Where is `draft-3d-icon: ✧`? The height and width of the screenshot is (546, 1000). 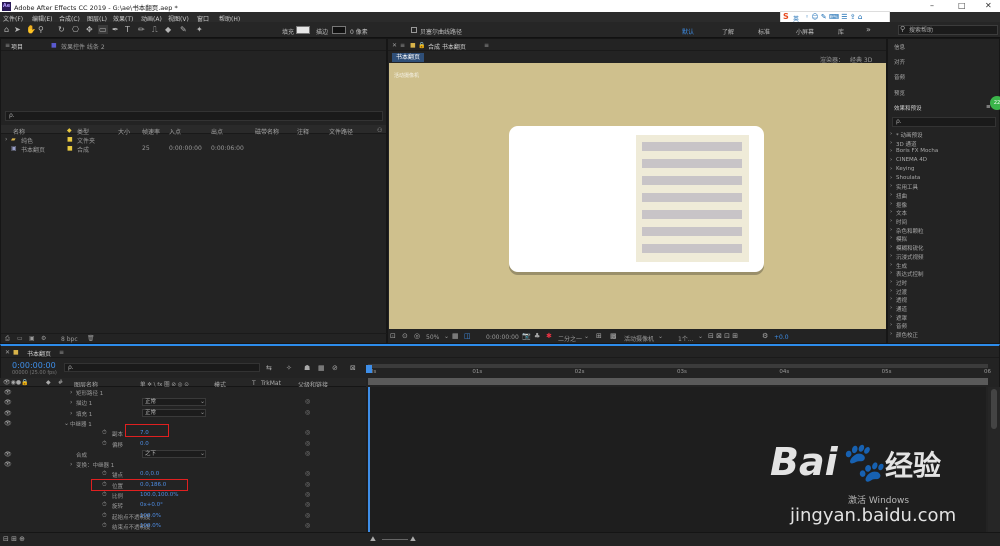
draft-3d-icon: ✧ is located at coordinates (289, 368).